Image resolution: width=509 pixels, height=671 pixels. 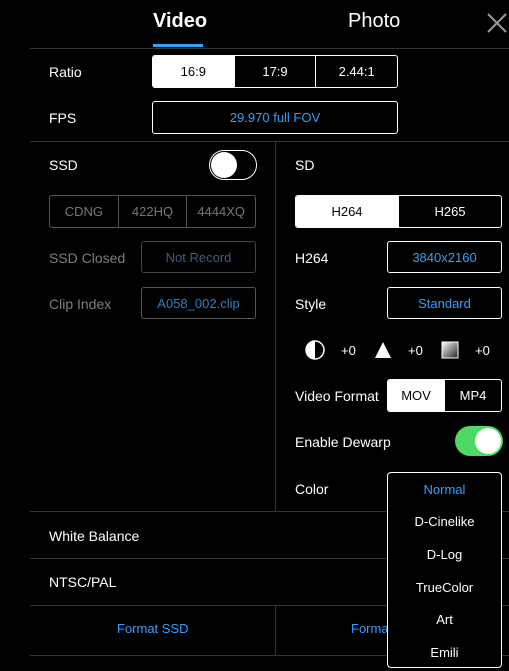 I want to click on sharpness-icon, so click(x=383, y=350).